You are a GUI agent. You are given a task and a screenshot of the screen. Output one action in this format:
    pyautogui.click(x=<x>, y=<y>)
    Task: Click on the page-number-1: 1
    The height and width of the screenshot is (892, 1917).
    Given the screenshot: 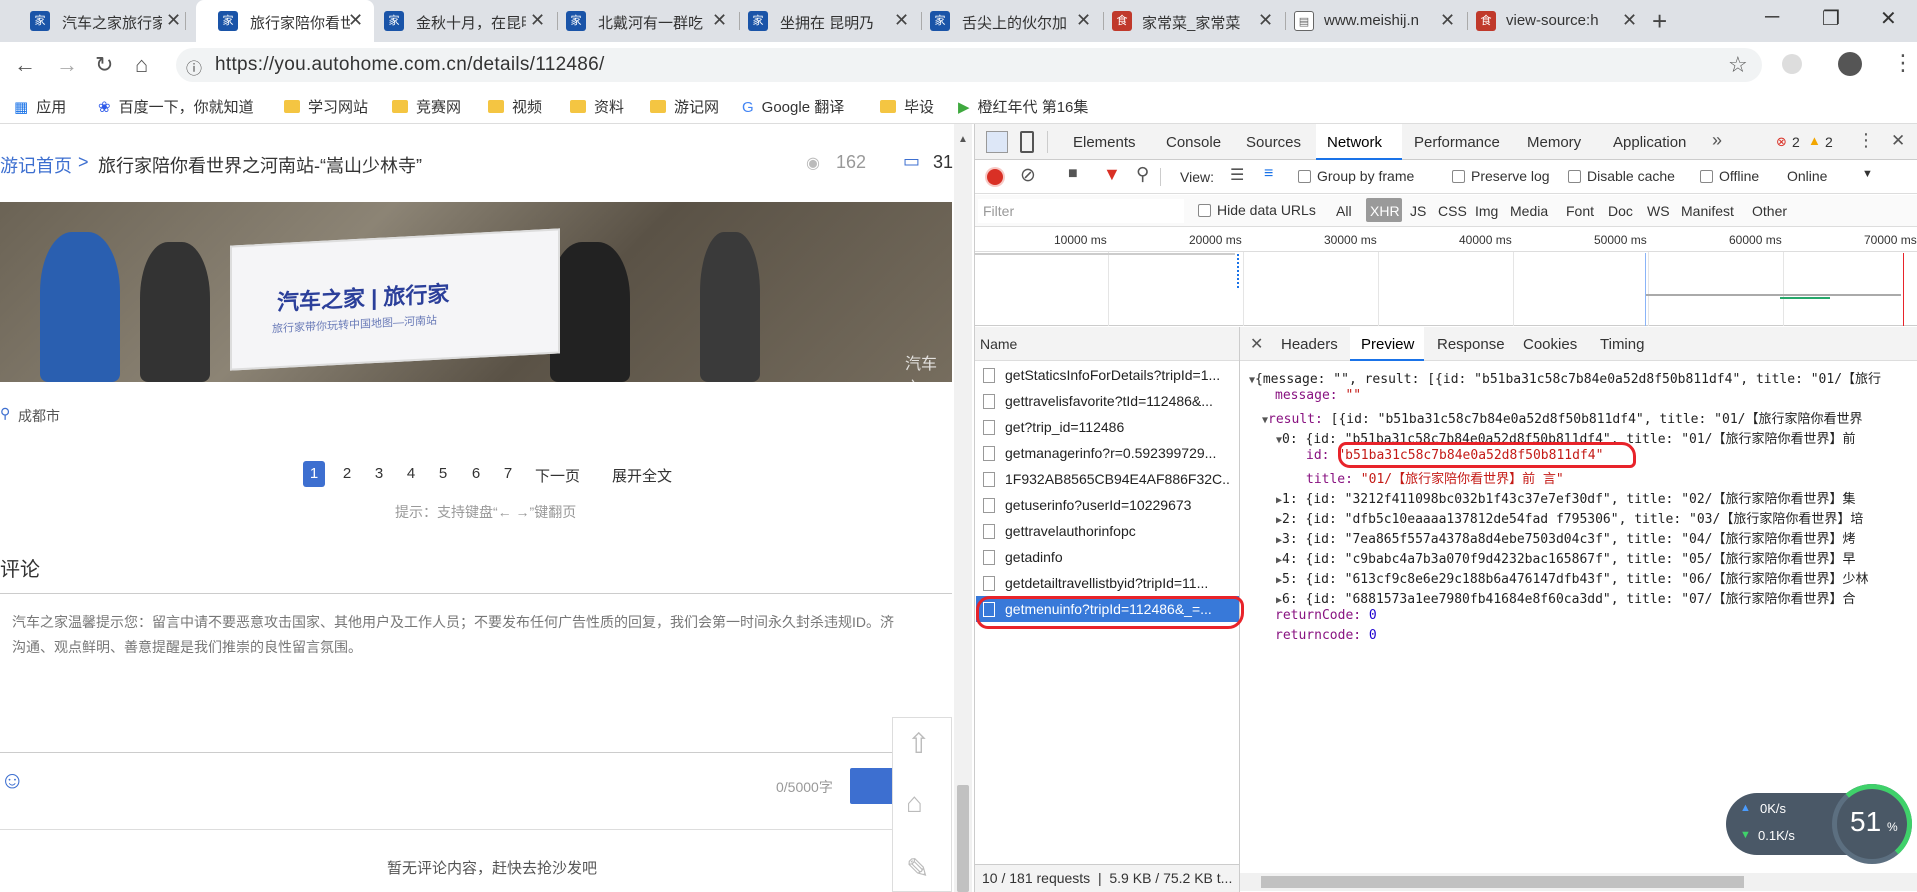 What is the action you would take?
    pyautogui.click(x=314, y=474)
    